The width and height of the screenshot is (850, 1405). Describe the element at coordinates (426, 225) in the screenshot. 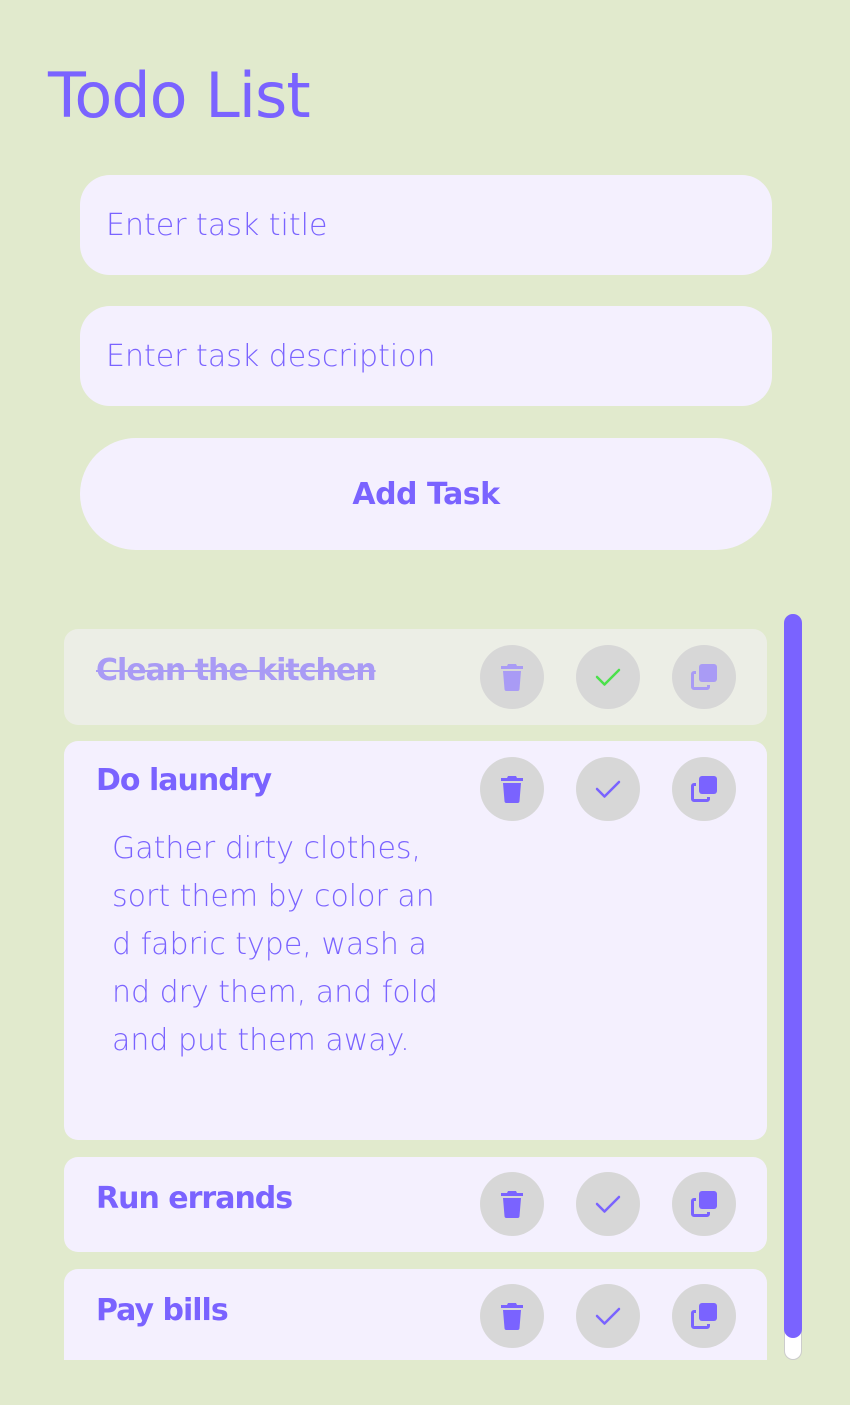

I see `task-title-input` at that location.